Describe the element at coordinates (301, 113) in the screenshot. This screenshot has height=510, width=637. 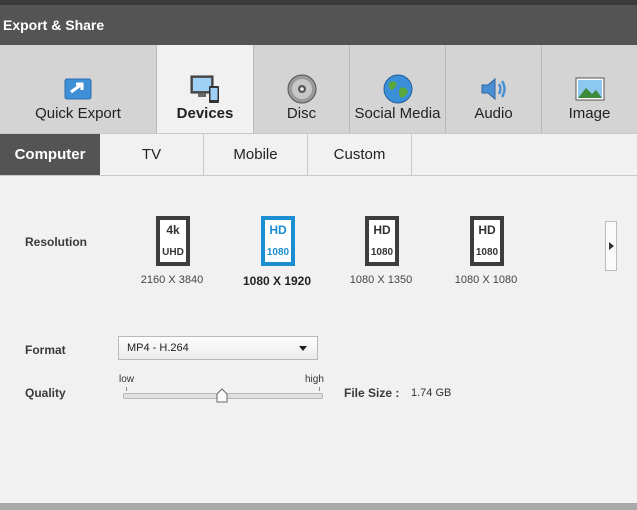
I see `tab-label: Disc` at that location.